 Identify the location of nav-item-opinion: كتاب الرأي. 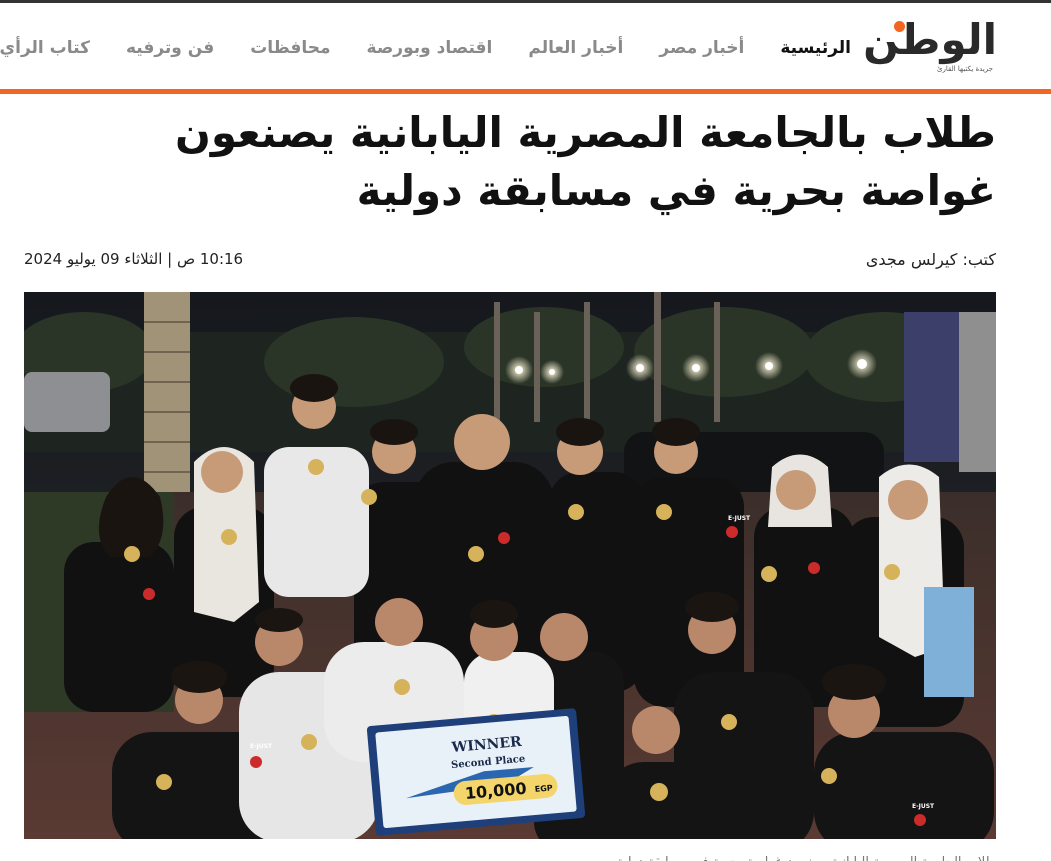
(45, 48).